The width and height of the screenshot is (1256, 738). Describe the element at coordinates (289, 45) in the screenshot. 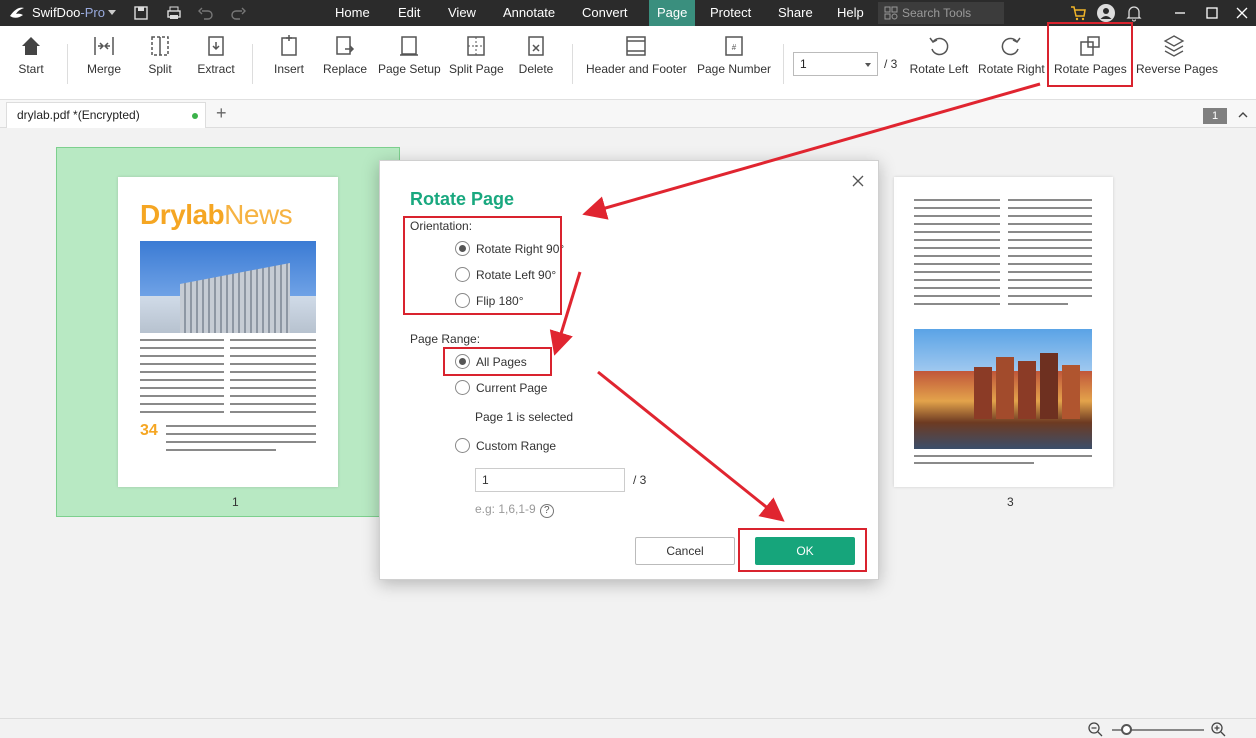

I see `insert-icon` at that location.